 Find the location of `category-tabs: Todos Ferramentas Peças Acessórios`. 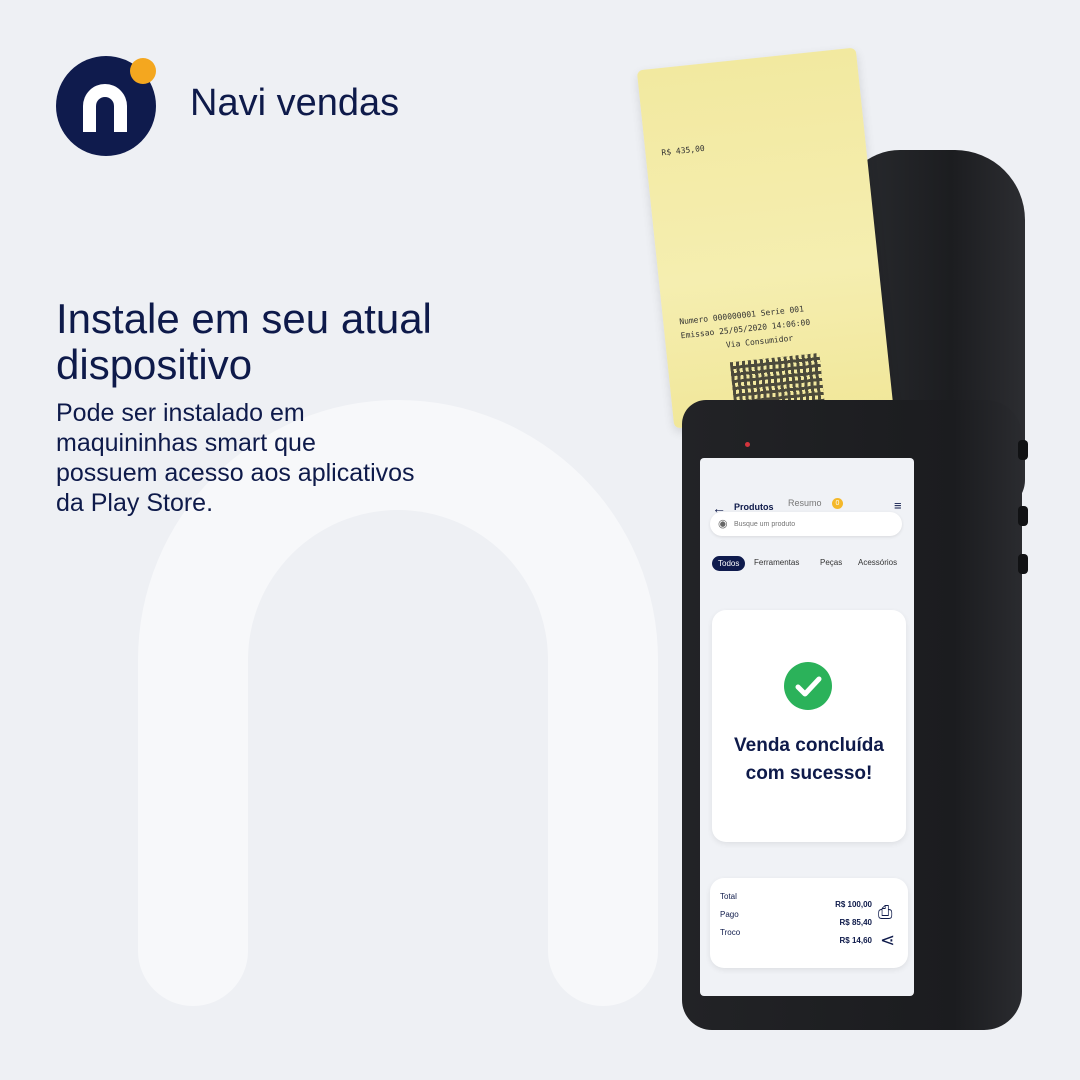

category-tabs: Todos Ferramentas Peças Acessórios is located at coordinates (812, 566).